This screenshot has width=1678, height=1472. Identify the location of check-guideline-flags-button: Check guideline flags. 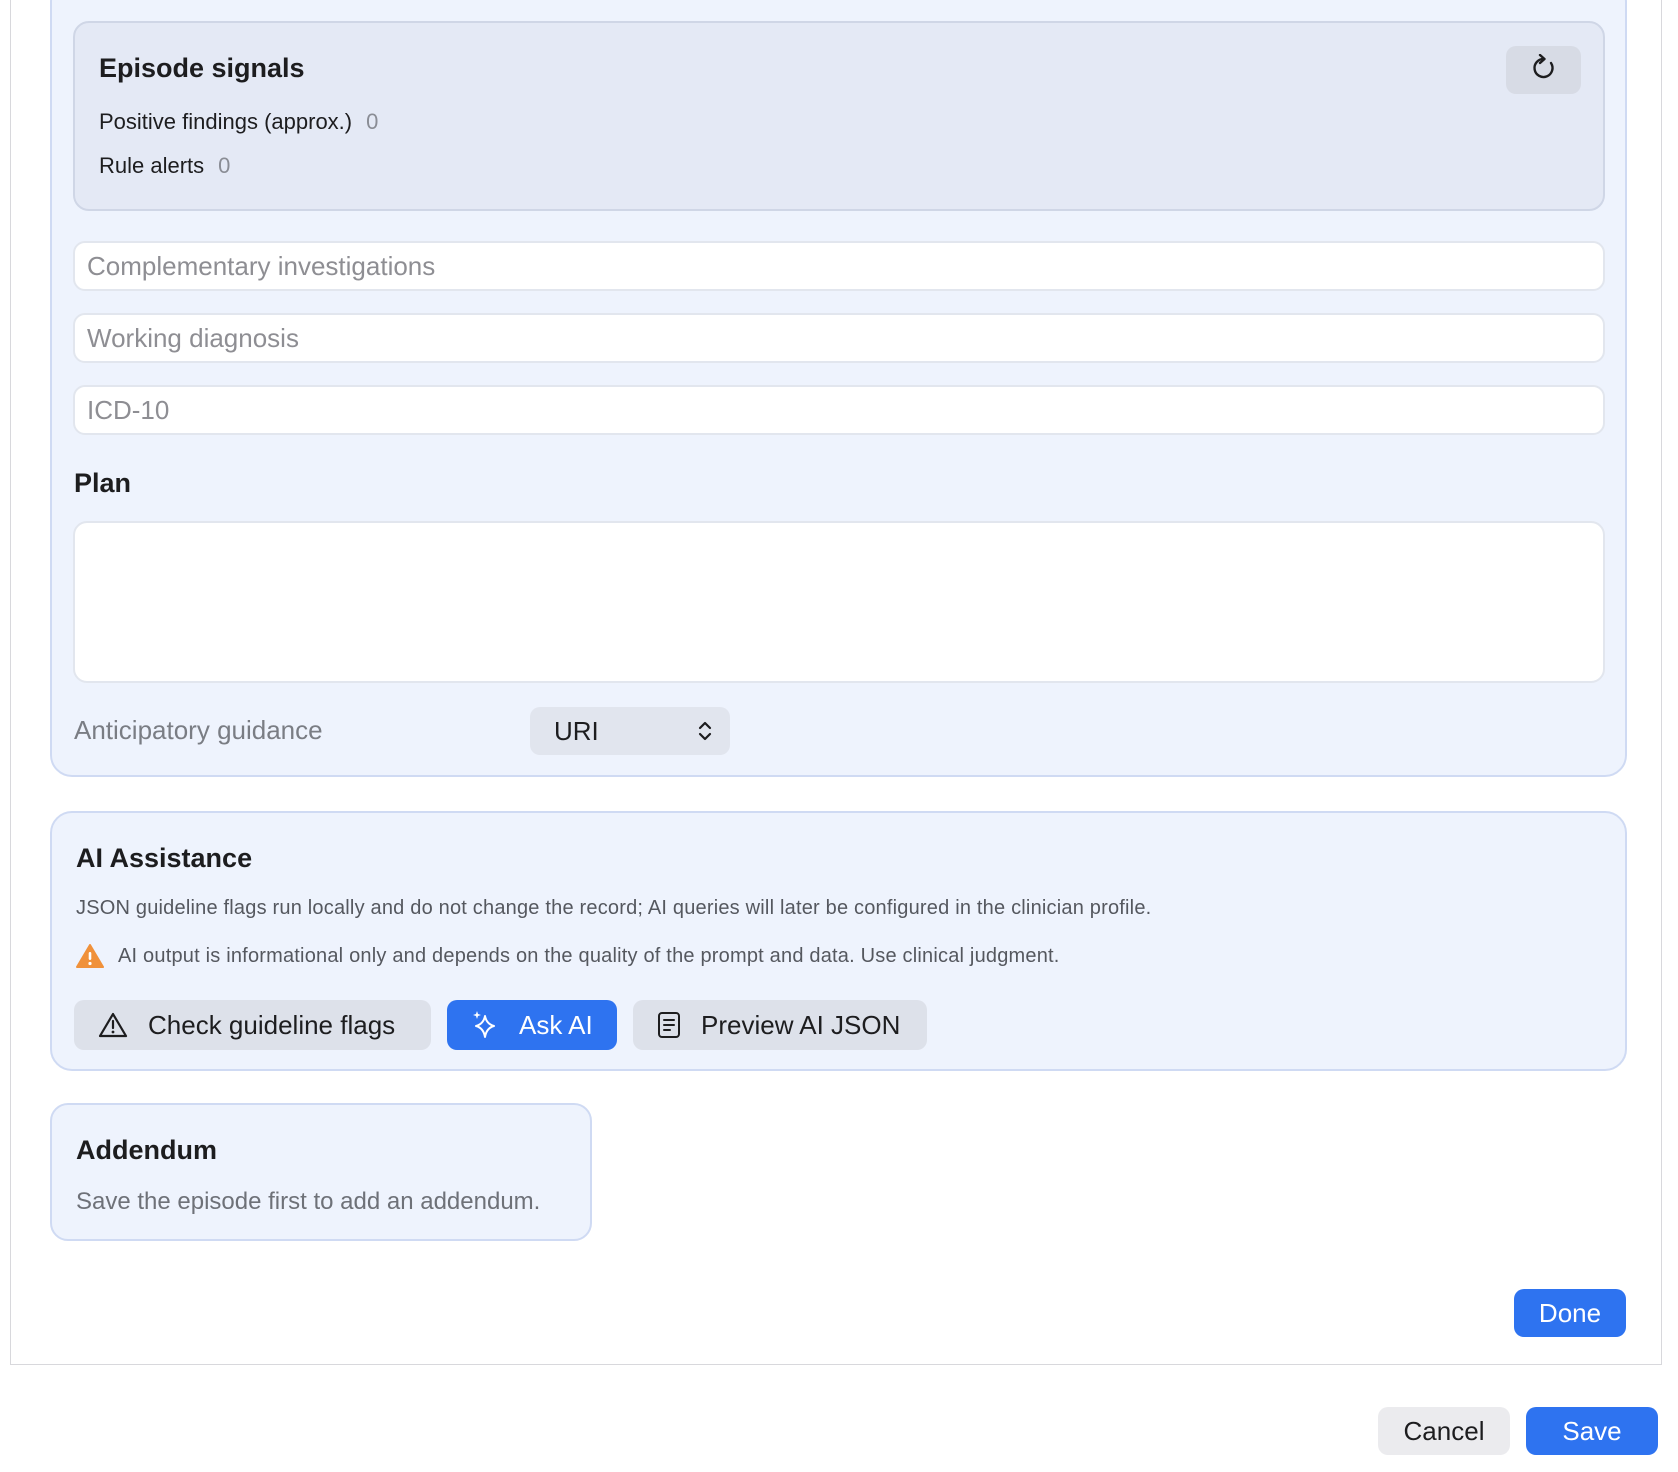
(252, 1025).